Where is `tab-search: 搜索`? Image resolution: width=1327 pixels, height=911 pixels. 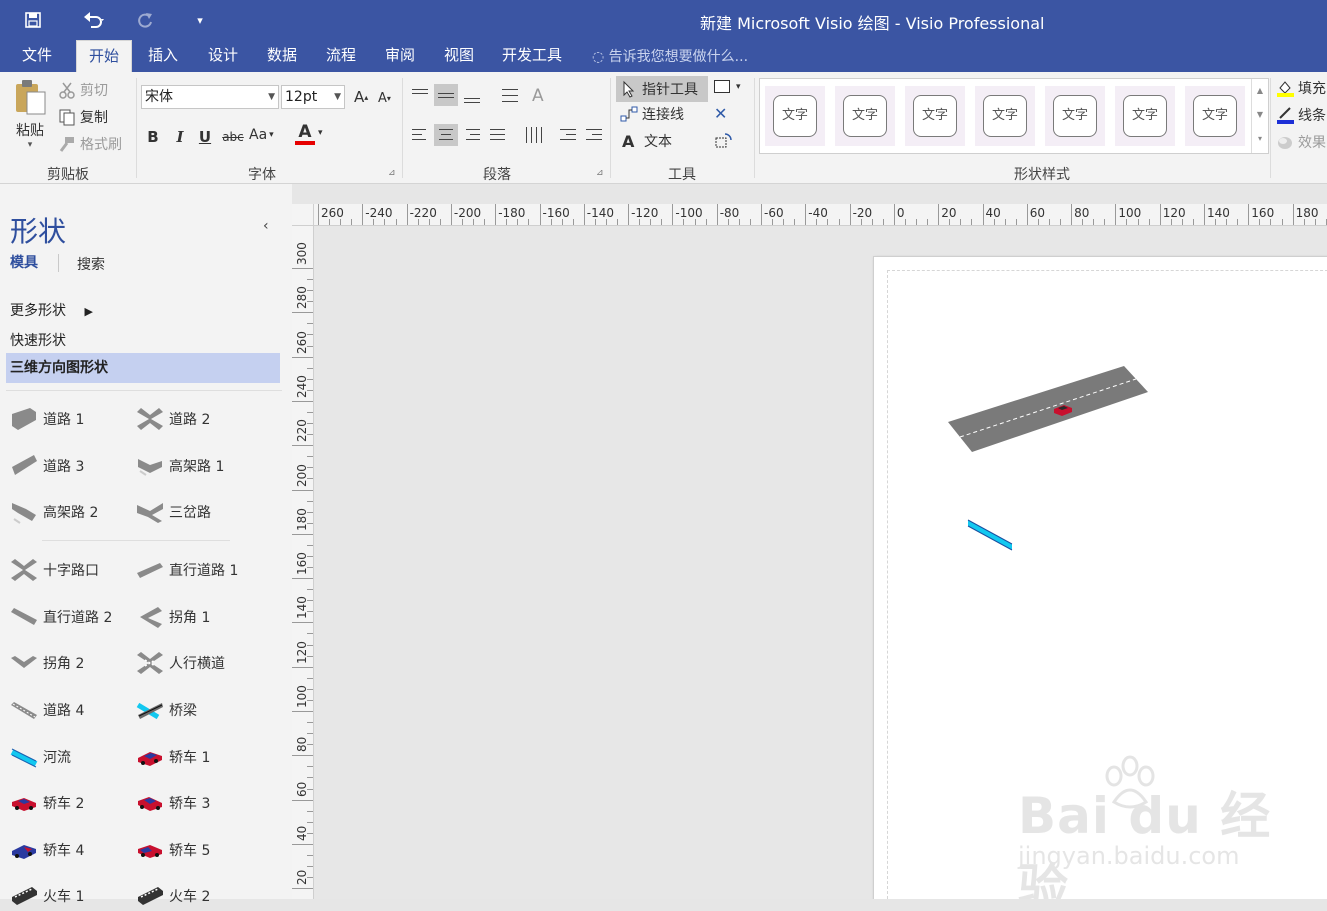 tab-search: 搜索 is located at coordinates (91, 264).